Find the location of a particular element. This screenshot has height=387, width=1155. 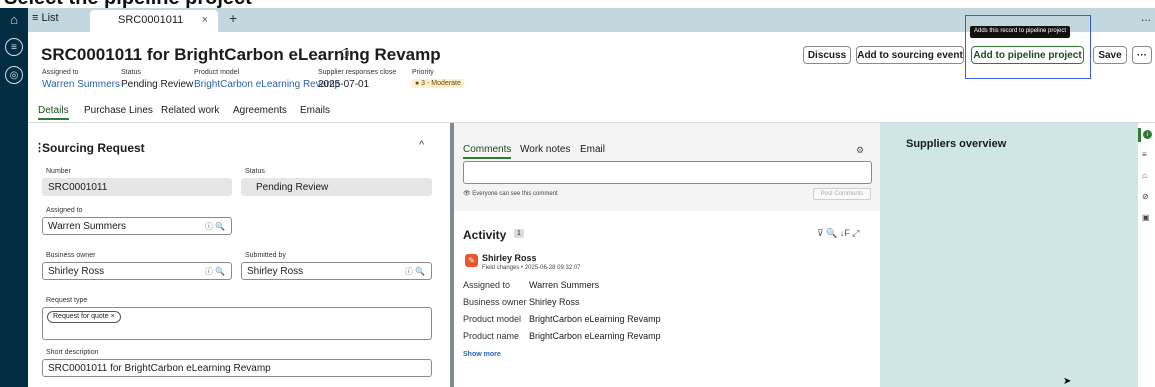

info-icon: i is located at coordinates (1147, 134).